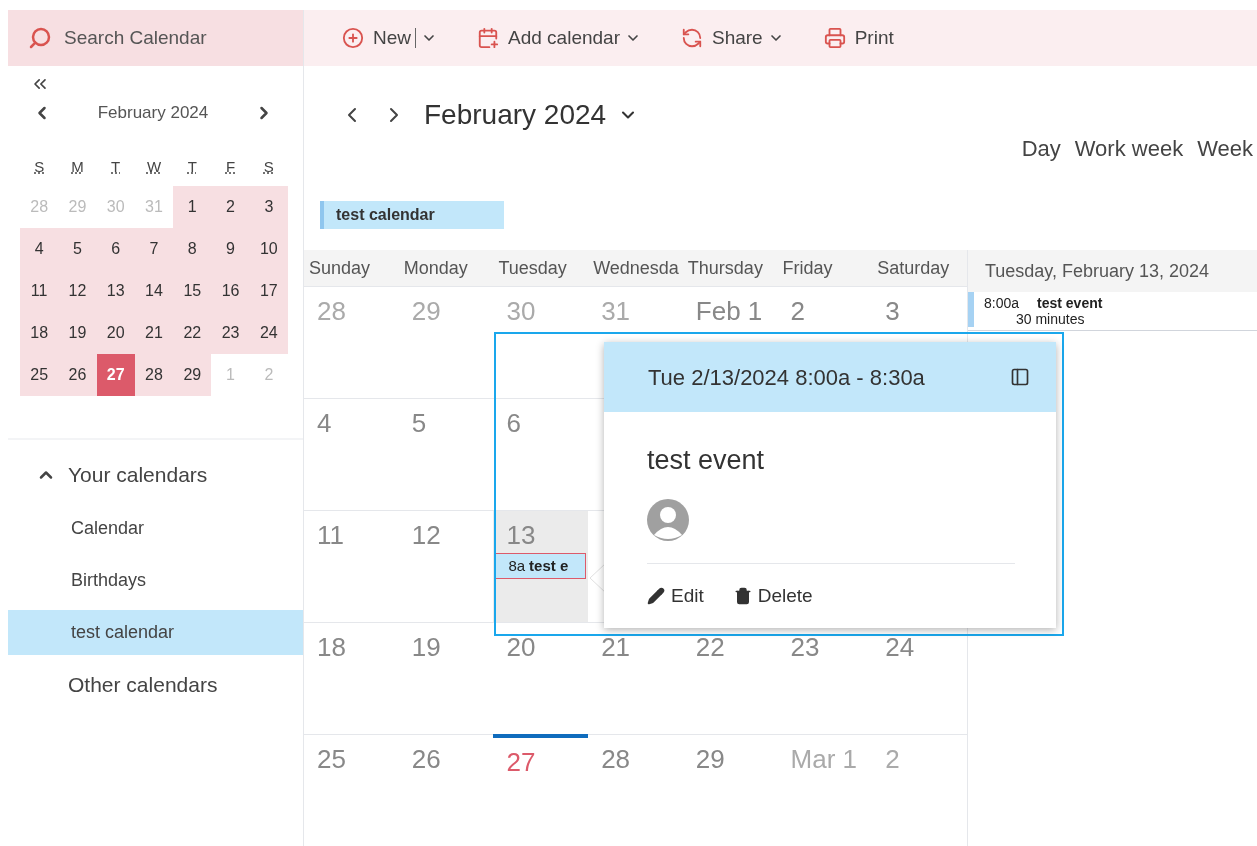 The image size is (1257, 846). Describe the element at coordinates (805, 647) in the screenshot. I see `day-number: 23` at that location.